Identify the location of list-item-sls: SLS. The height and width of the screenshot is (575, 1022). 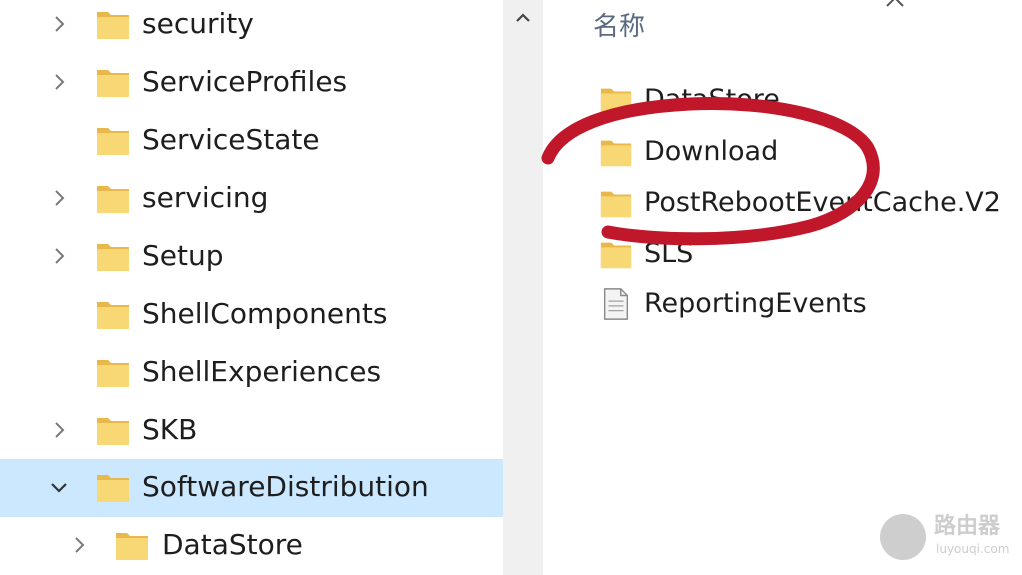
(782, 254).